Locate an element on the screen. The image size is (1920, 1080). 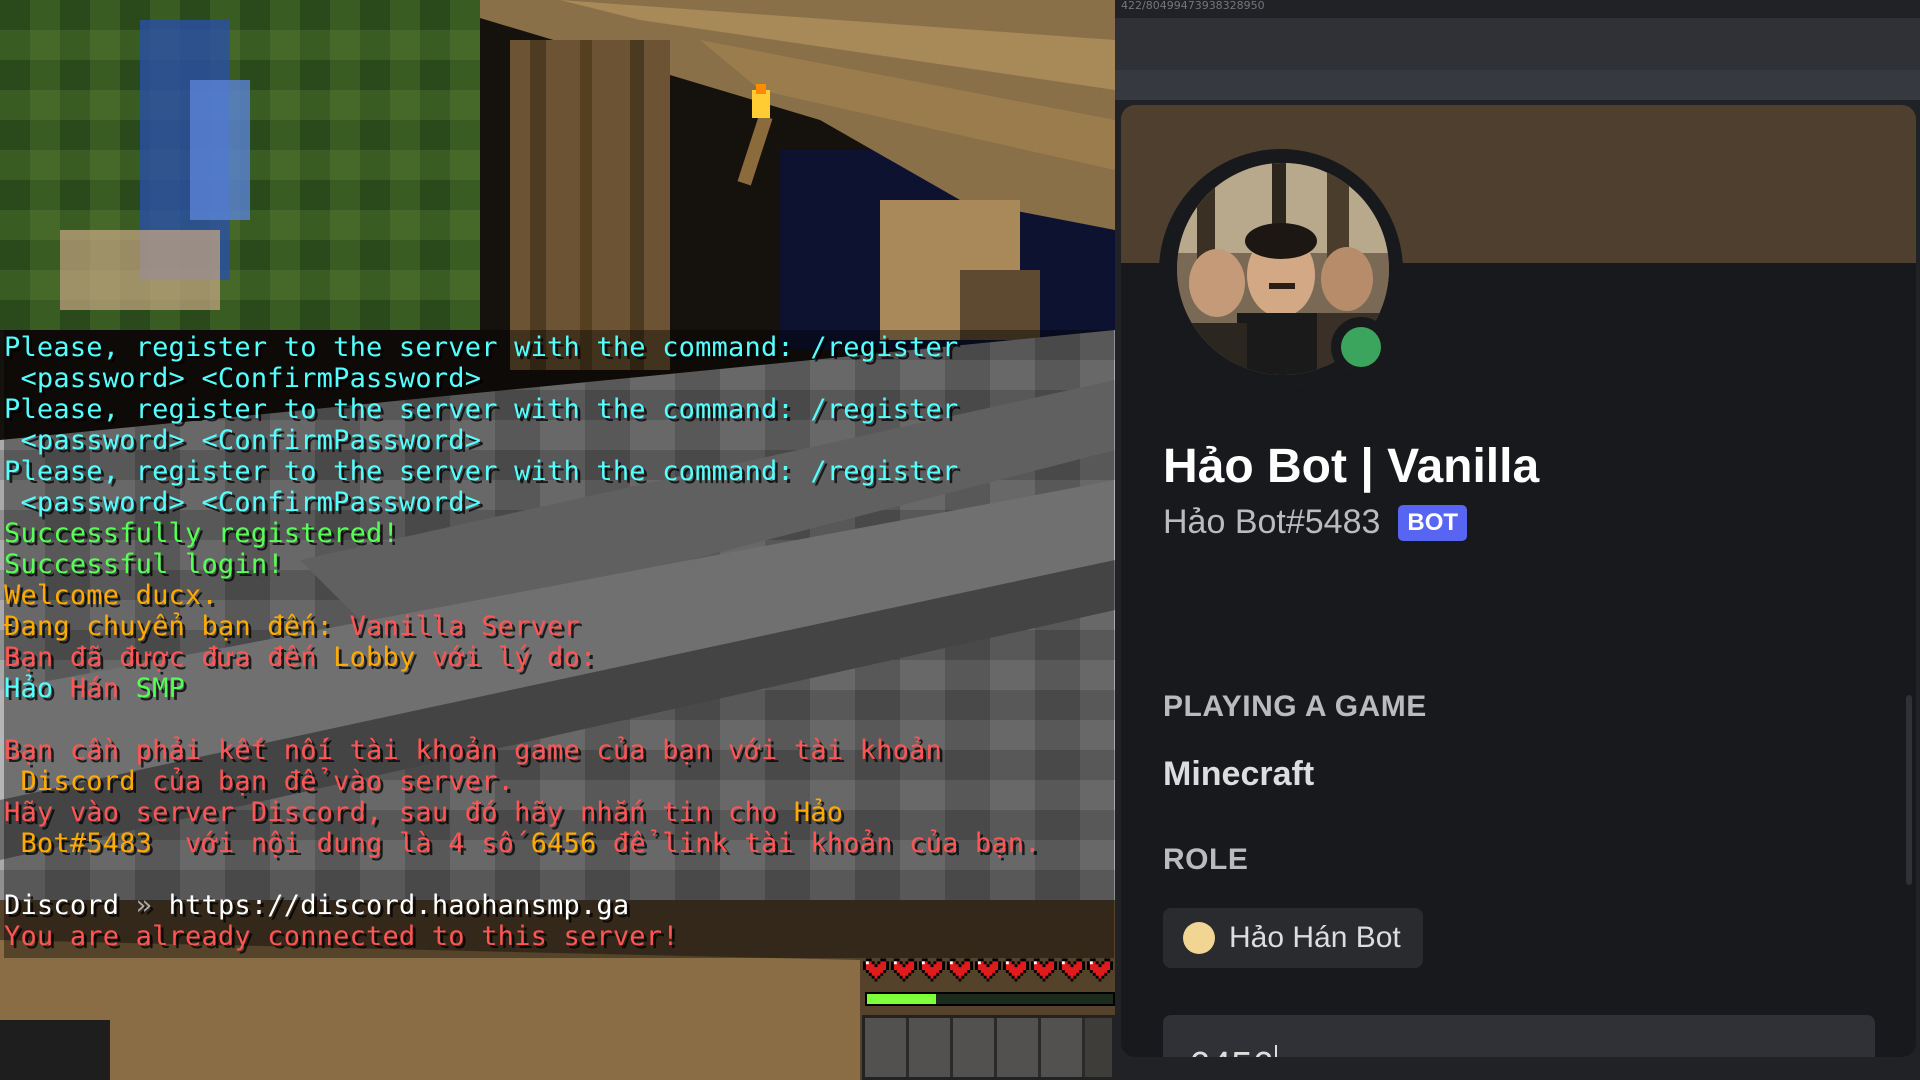
health-bar is located at coordinates (988, 970).